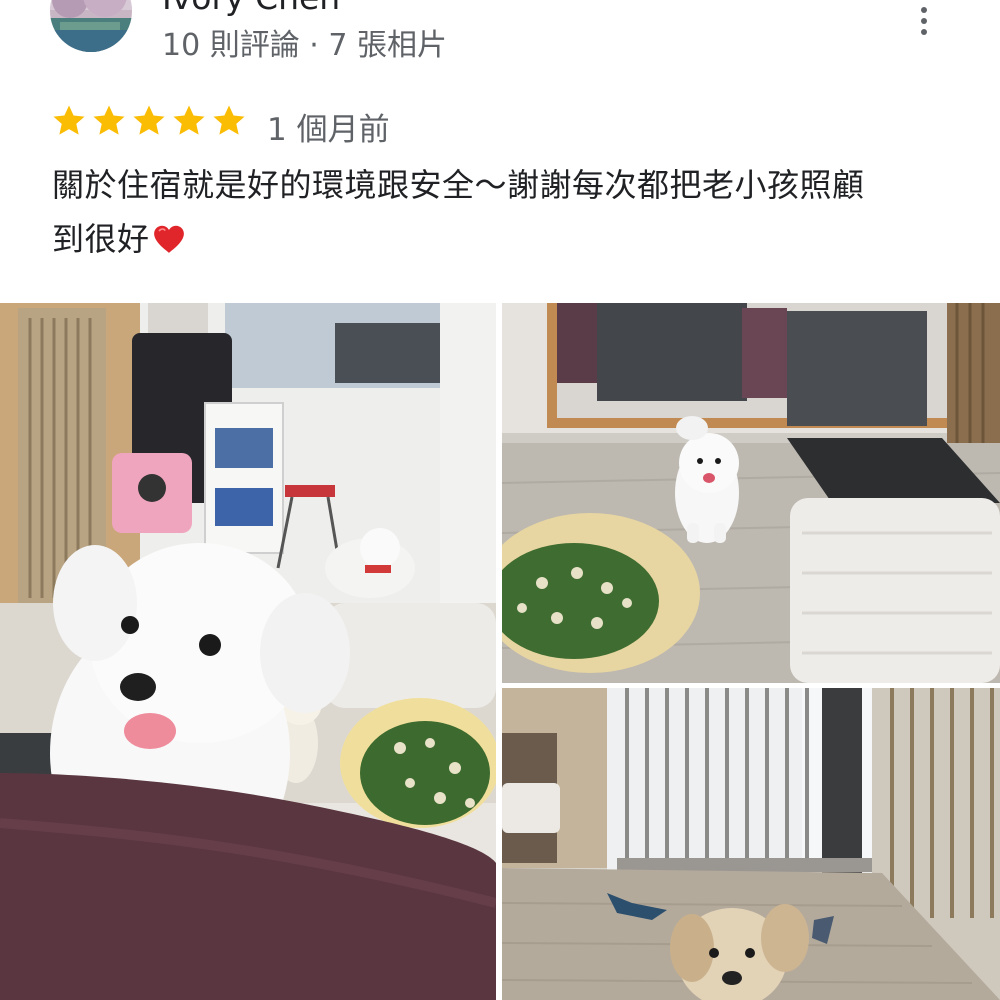  I want to click on reviewer-meta: 10 則評論 · 7 張相片, so click(304, 45).